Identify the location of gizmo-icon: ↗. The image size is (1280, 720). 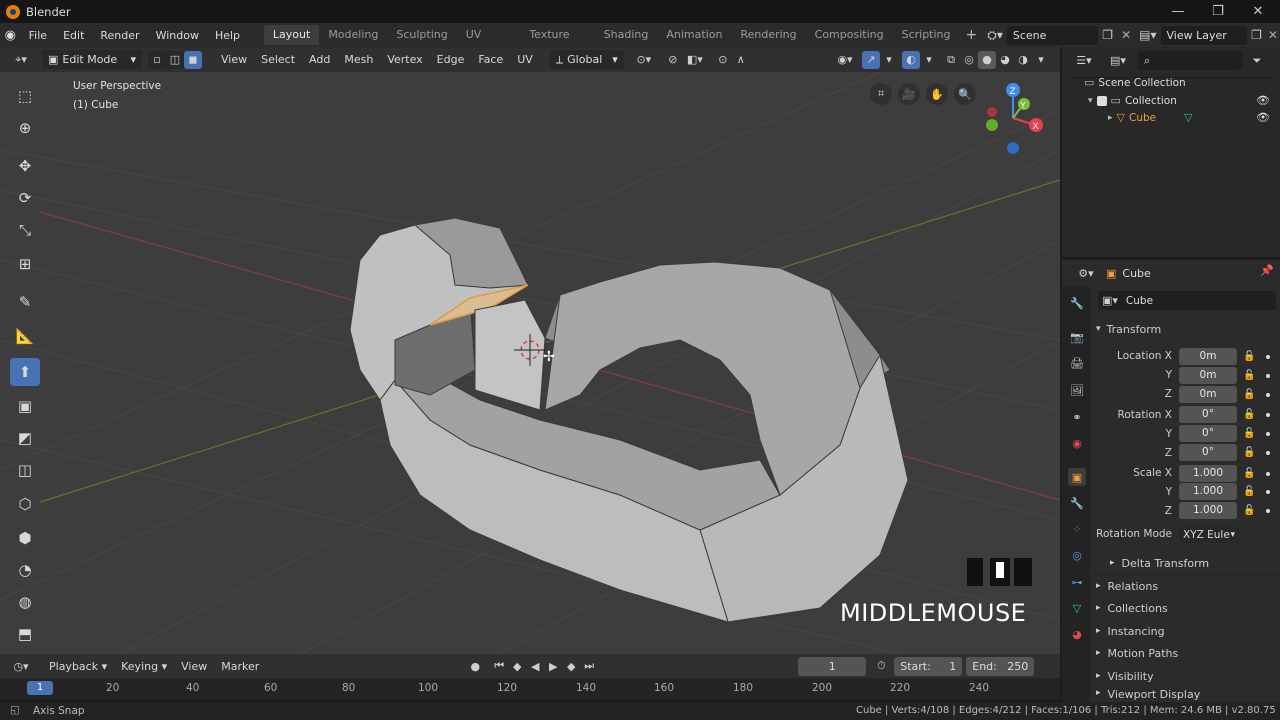
(871, 59).